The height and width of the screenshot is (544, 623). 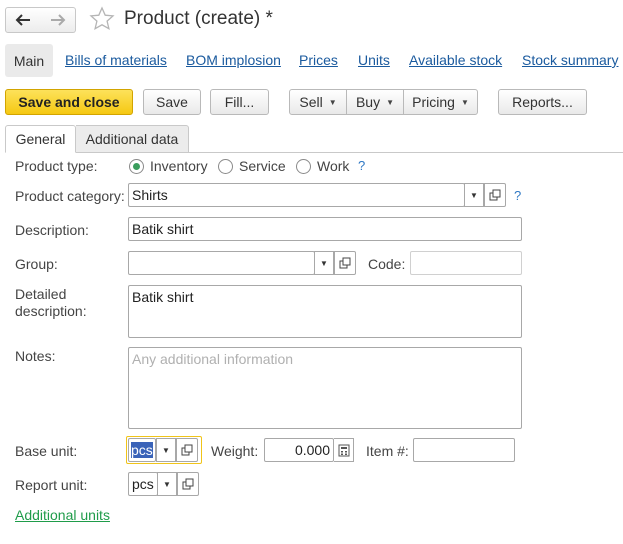 I want to click on arrow-right-icon, so click(x=57, y=20).